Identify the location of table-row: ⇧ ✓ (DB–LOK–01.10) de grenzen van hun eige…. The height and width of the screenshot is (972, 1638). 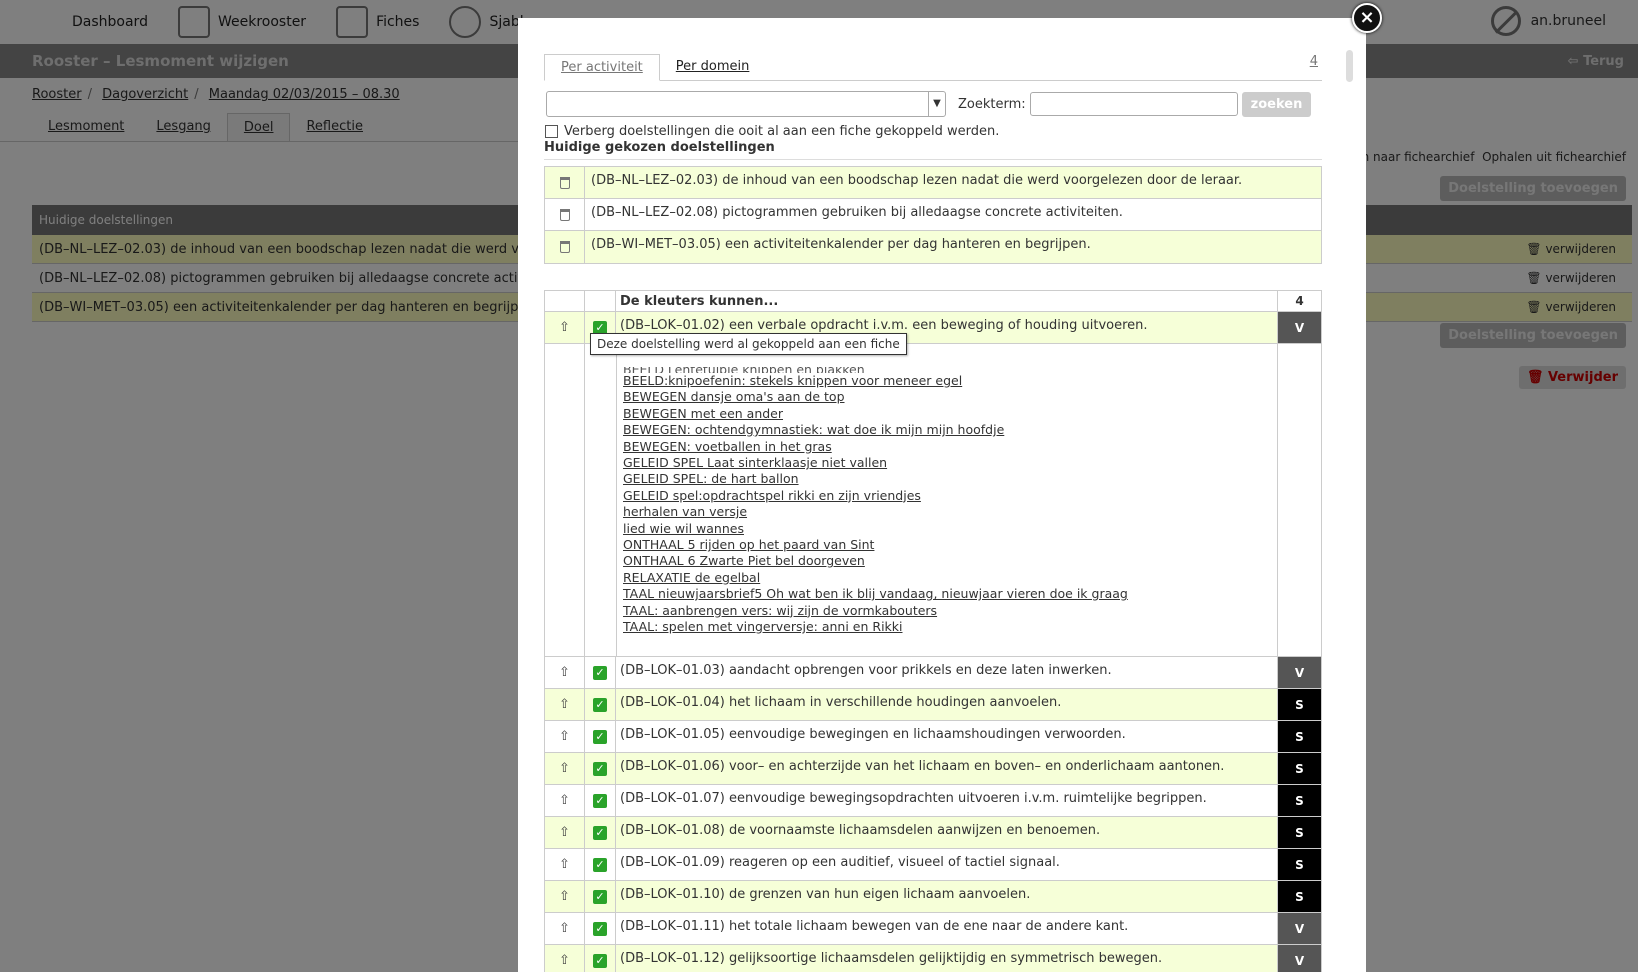
(933, 897).